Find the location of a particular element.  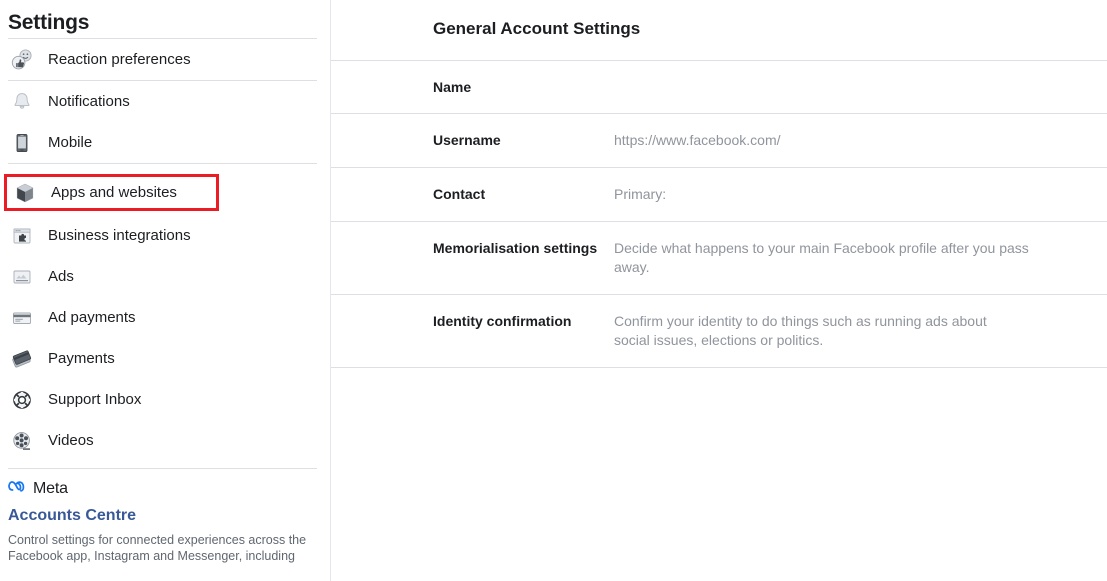

meta-brand: Meta is located at coordinates (165, 488).